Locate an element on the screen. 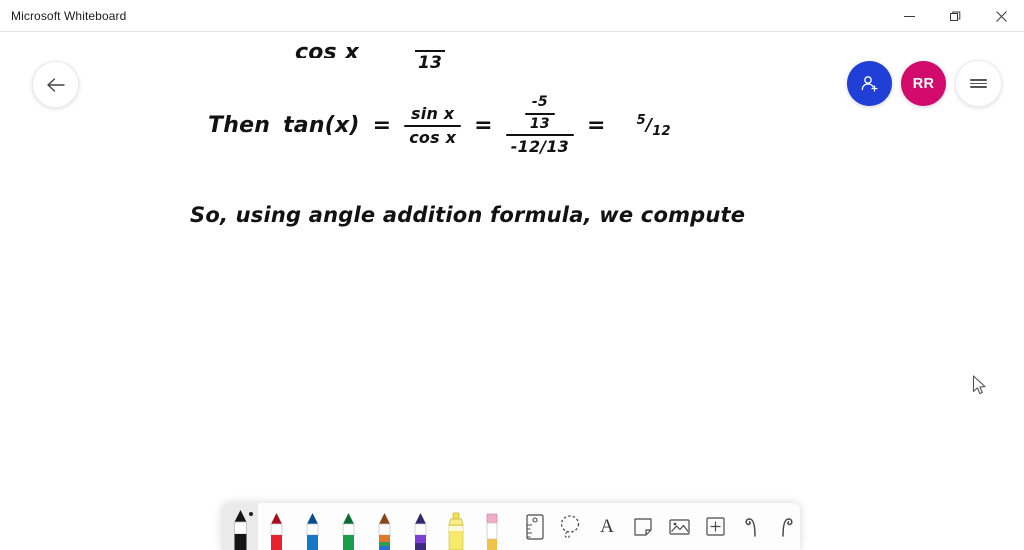  ink-clipped-fraction: 13 is located at coordinates (430, 61).